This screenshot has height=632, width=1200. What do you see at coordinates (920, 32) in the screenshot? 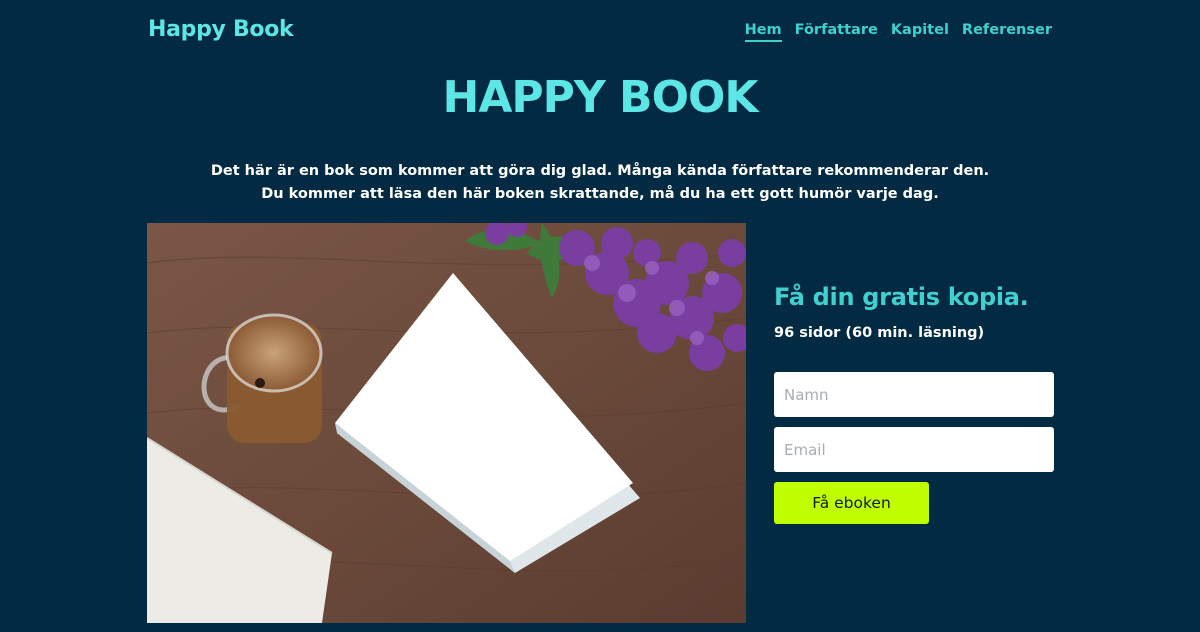
I see `nav-item-kapitel: Kapitel` at bounding box center [920, 32].